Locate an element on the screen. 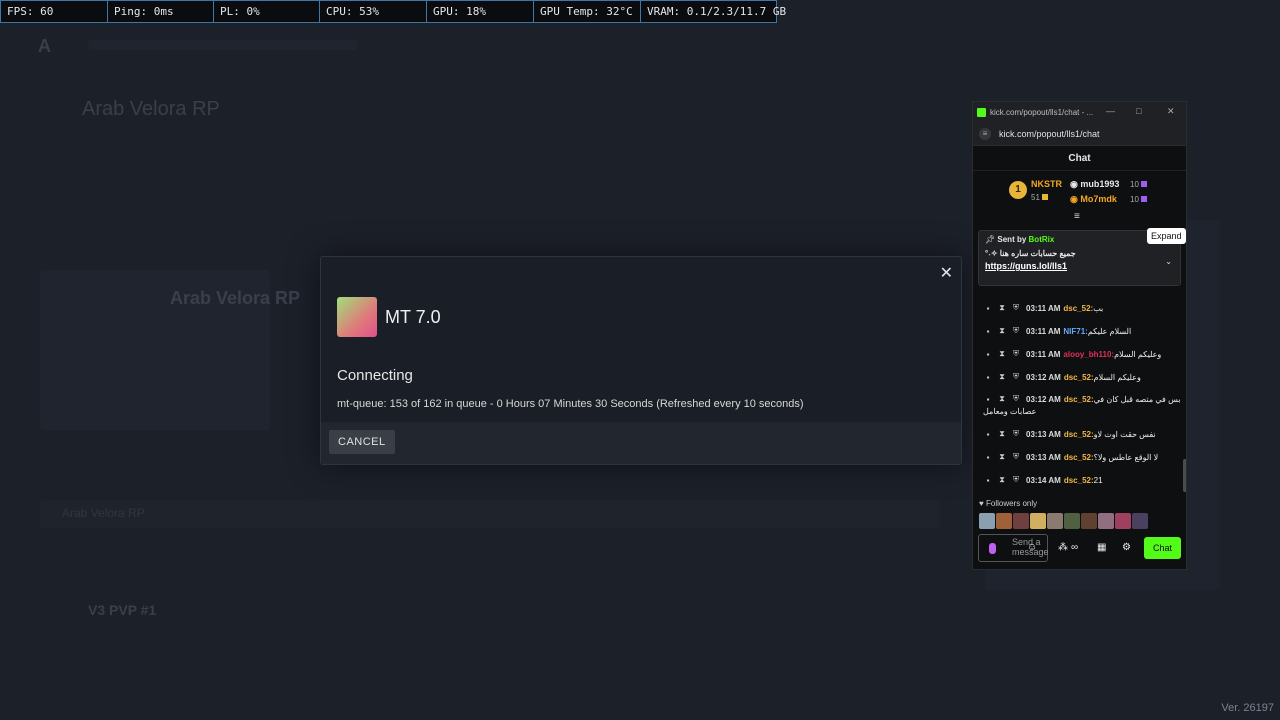  window-titlebar: kick.com/popout/lls1/chat - ... — □ ✕ is located at coordinates (1079, 112).